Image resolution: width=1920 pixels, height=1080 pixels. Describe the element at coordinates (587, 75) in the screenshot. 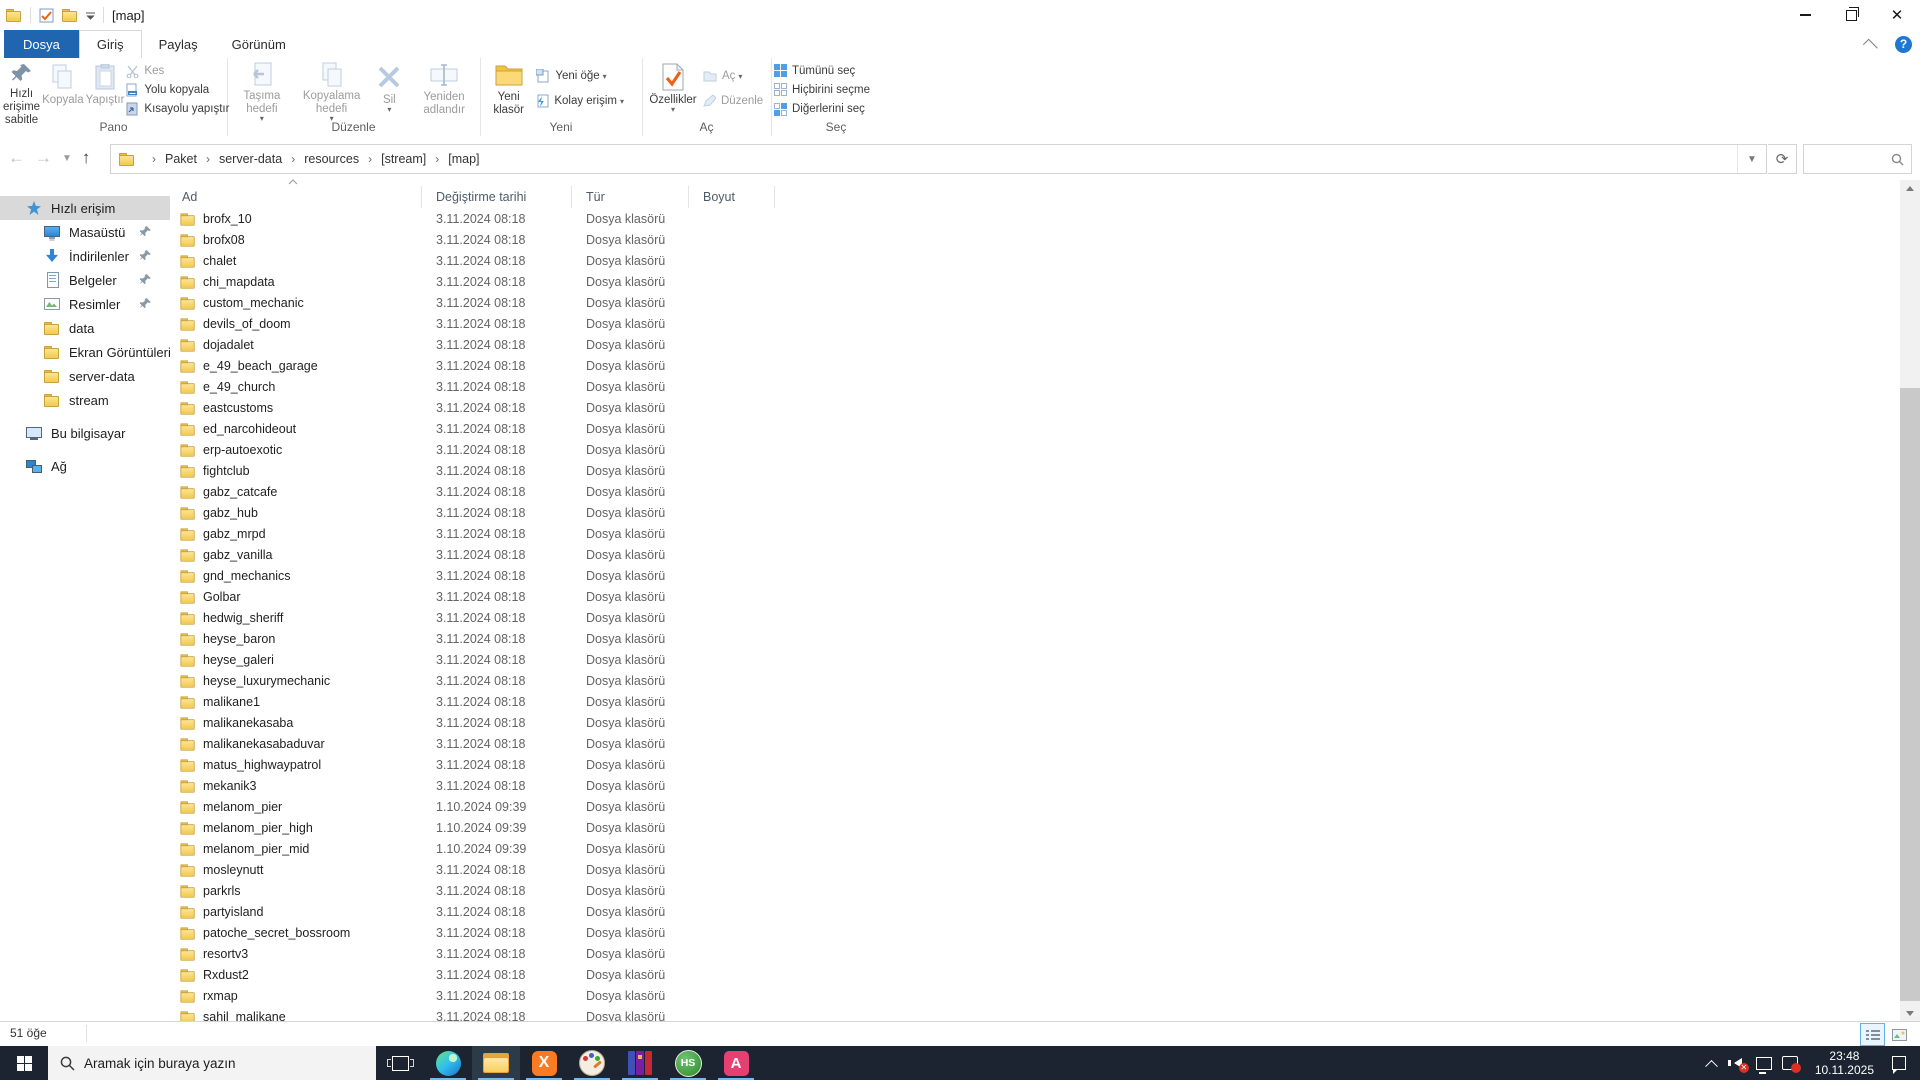

I see `new-item-button: Yeni öğe` at that location.